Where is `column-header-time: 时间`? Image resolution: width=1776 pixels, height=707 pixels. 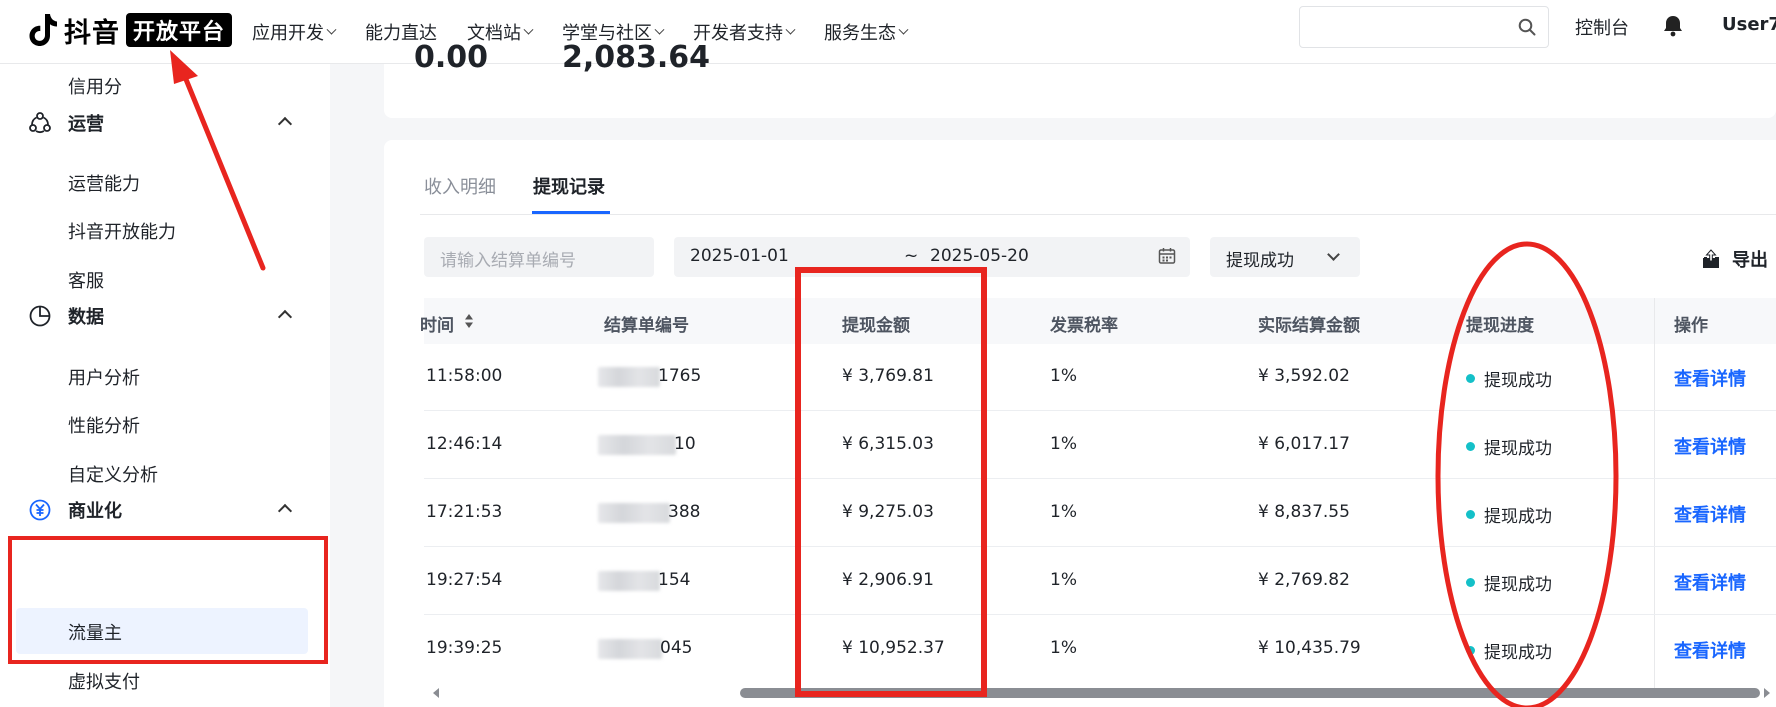
column-header-time: 时间 is located at coordinates (437, 323).